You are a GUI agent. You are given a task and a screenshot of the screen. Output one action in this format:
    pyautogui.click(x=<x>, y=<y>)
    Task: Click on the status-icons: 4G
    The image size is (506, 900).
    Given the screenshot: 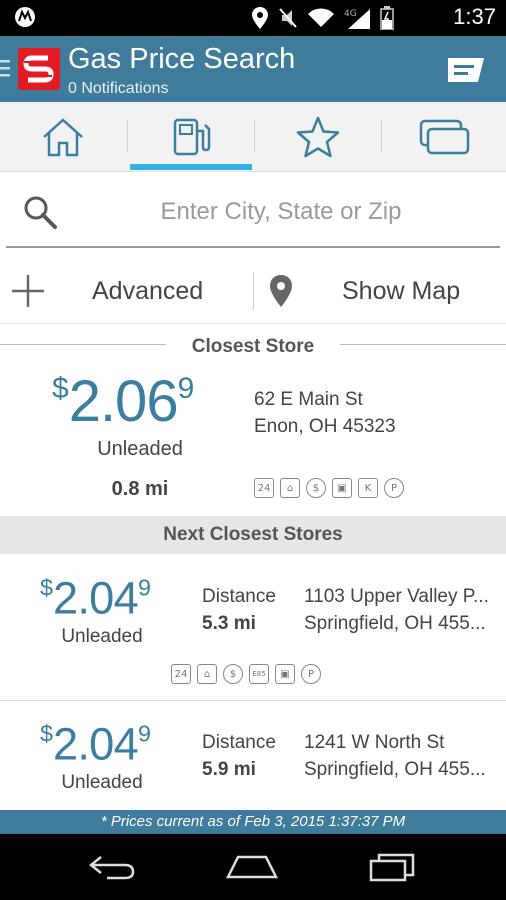 What is the action you would take?
    pyautogui.click(x=323, y=18)
    